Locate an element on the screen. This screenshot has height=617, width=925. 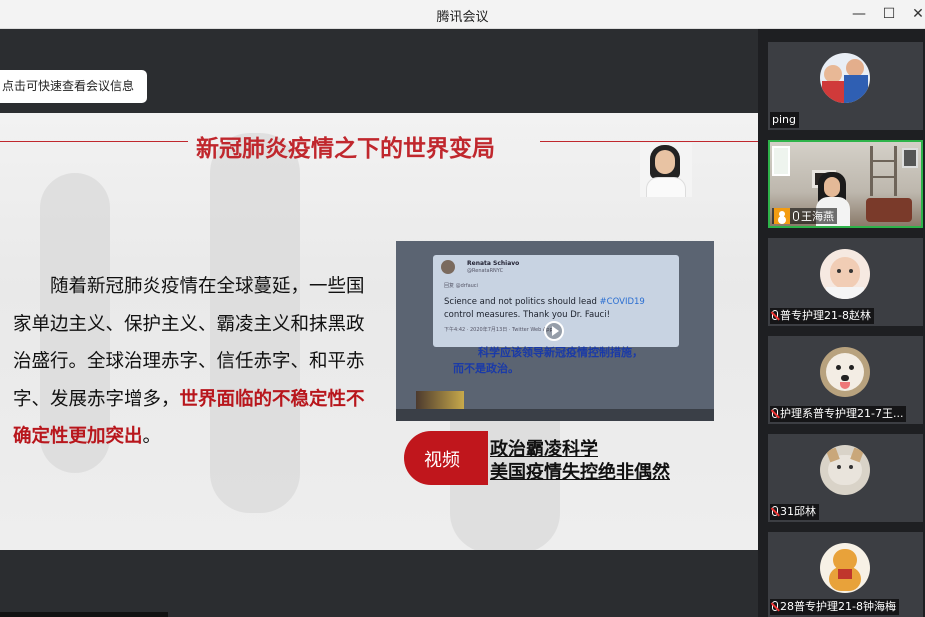
host-icon is located at coordinates (782, 216).